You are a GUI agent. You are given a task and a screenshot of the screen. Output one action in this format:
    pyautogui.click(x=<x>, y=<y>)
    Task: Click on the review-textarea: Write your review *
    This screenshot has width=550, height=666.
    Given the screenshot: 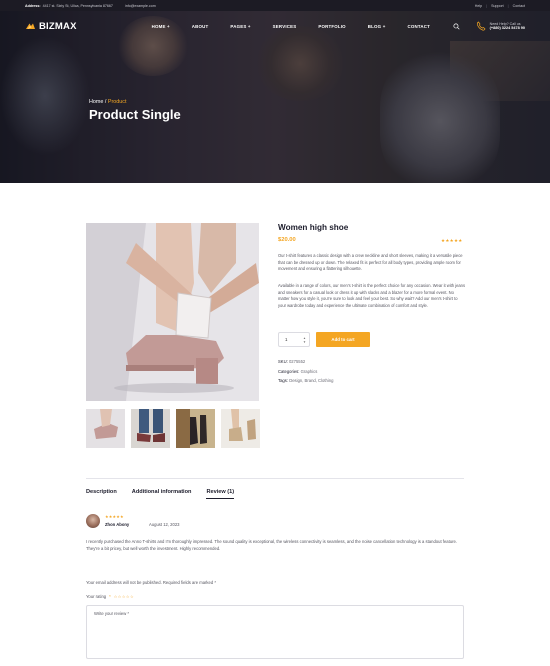 What is the action you would take?
    pyautogui.click(x=275, y=632)
    